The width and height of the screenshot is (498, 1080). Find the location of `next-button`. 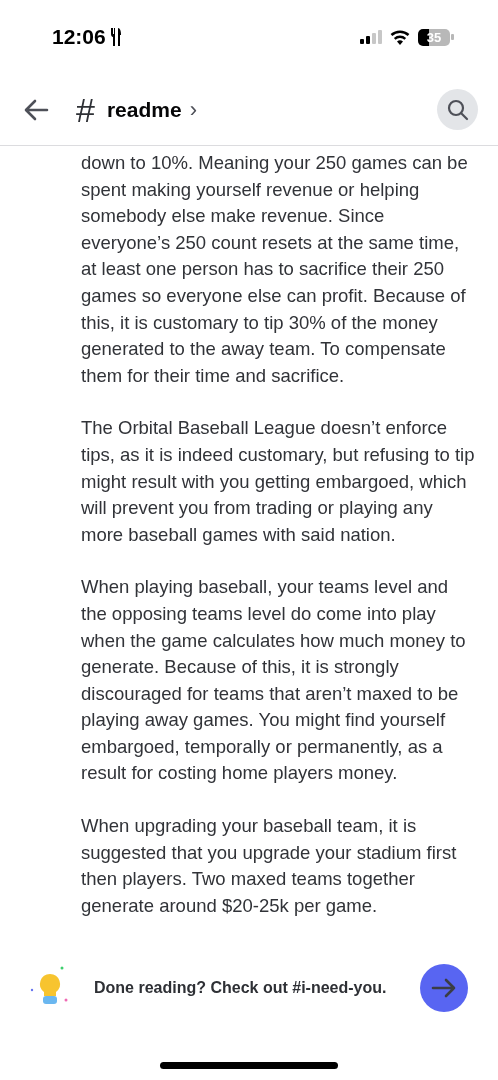

next-button is located at coordinates (444, 988).